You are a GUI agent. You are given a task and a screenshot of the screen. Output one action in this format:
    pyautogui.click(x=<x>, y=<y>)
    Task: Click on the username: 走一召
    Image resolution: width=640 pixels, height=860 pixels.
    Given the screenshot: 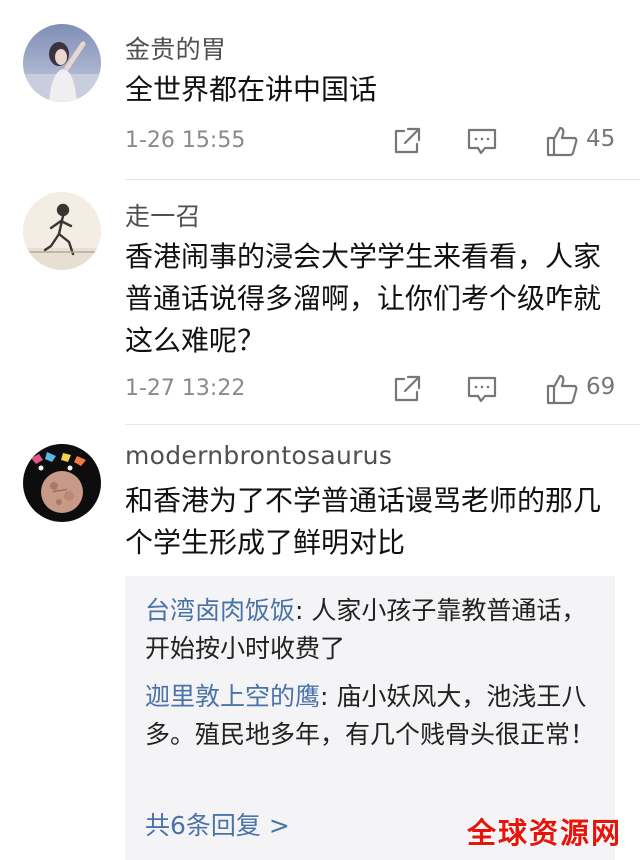 What is the action you would take?
    pyautogui.click(x=163, y=215)
    